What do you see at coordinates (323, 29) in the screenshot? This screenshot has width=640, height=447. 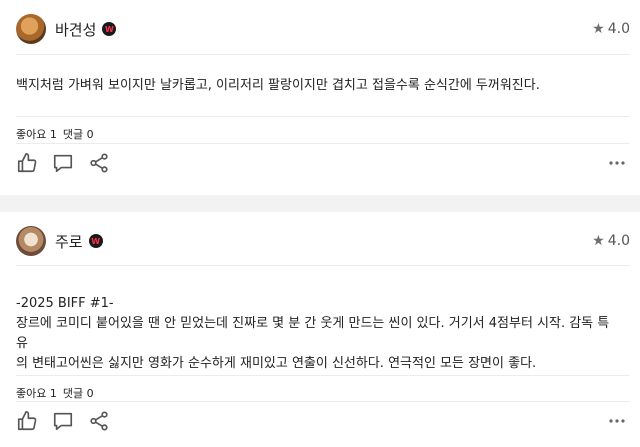 I see `review-header: 바견성 W ★ 4.0` at bounding box center [323, 29].